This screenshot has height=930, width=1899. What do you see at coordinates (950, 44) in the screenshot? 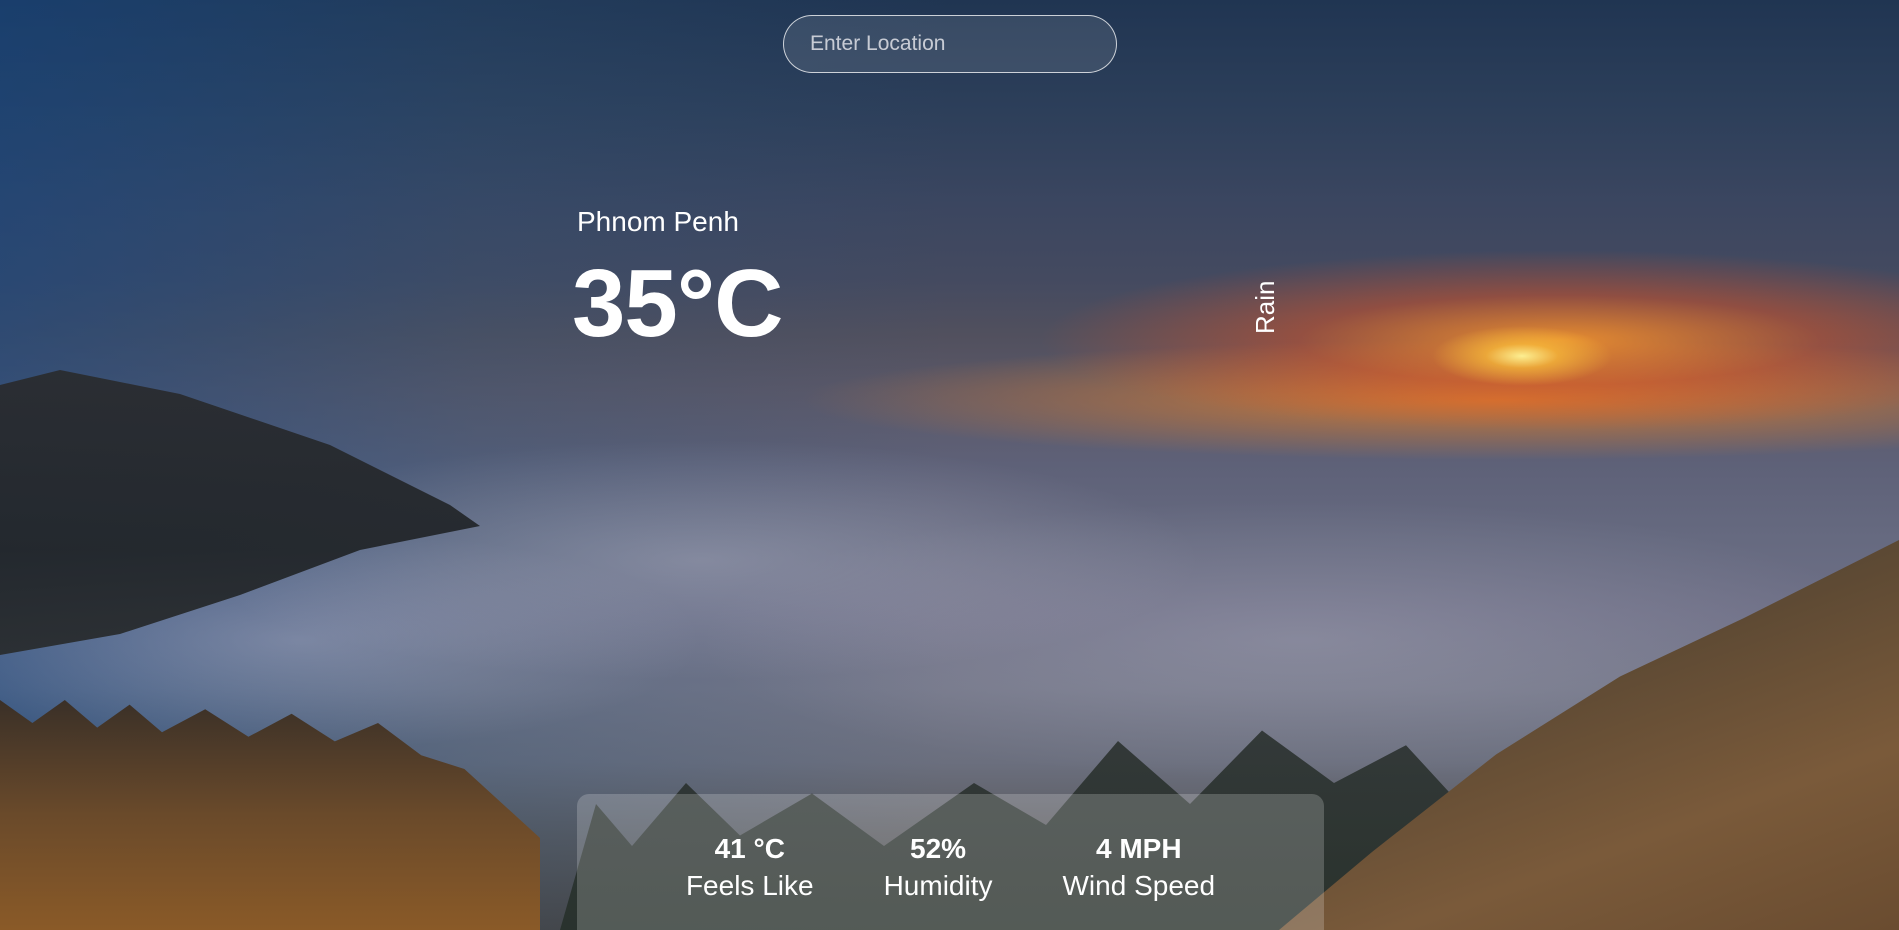
I see `location-search-input` at bounding box center [950, 44].